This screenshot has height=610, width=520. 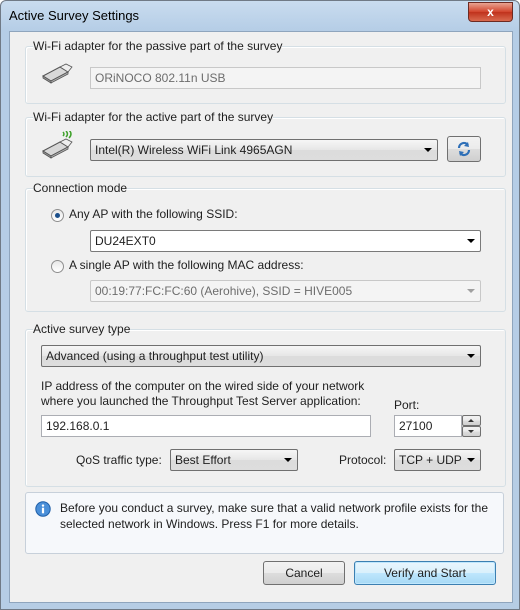 What do you see at coordinates (430, 460) in the screenshot?
I see `protocol-value: TCP + UDP` at bounding box center [430, 460].